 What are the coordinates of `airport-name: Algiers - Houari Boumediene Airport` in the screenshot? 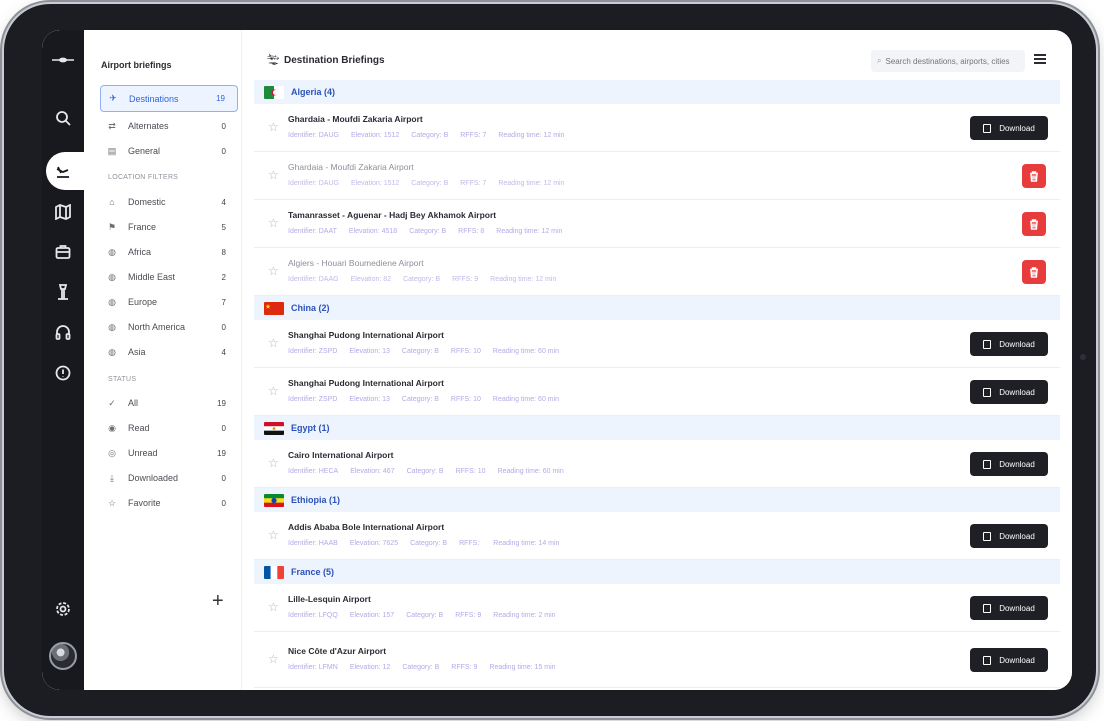 It's located at (356, 263).